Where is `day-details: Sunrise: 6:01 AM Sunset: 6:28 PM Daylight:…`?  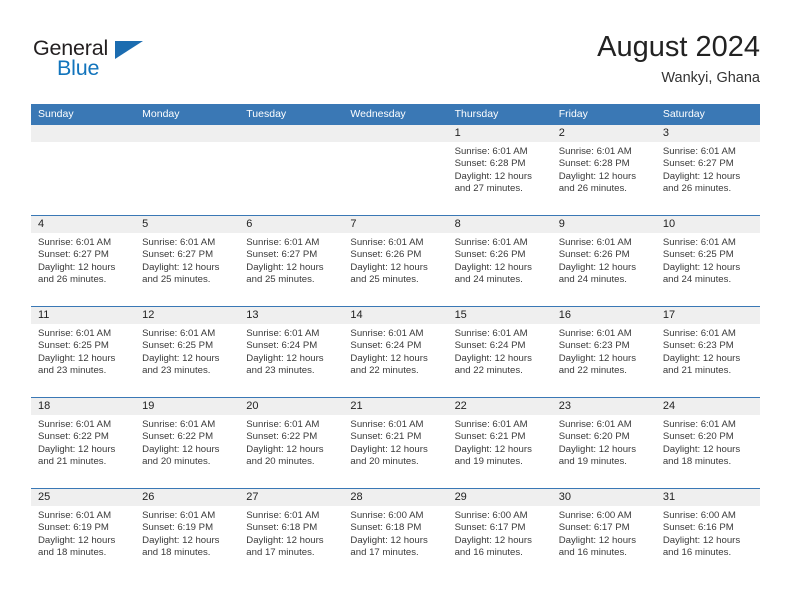 day-details: Sunrise: 6:01 AM Sunset: 6:28 PM Daylight:… is located at coordinates (500, 168).